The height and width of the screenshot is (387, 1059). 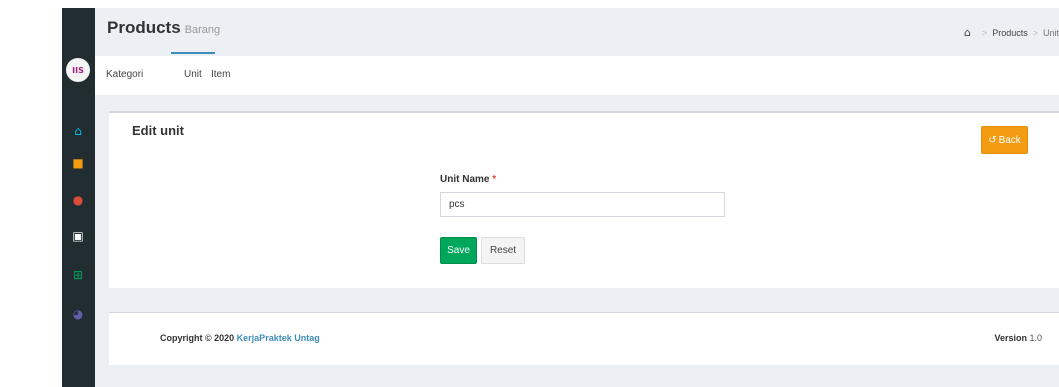 I want to click on page-subtitle: Barang, so click(x=202, y=30).